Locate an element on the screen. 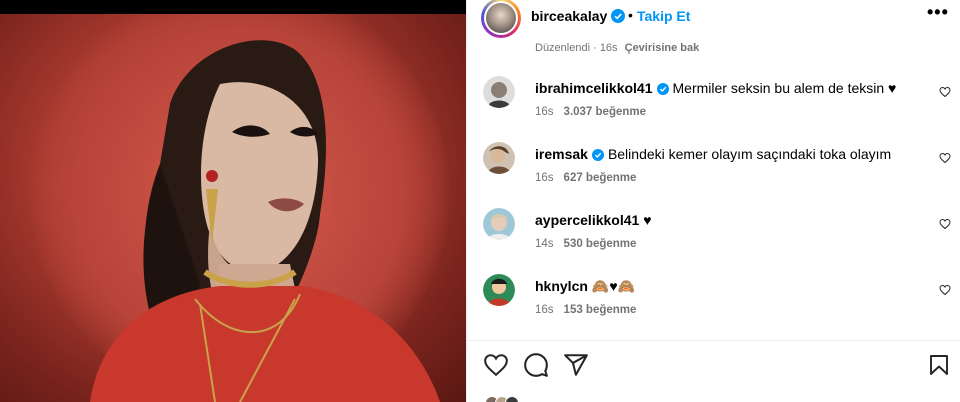 The width and height of the screenshot is (960, 402). comment-item: hknylcn 🙈♥🙈 16s 153 beğenme is located at coordinates (720, 300).